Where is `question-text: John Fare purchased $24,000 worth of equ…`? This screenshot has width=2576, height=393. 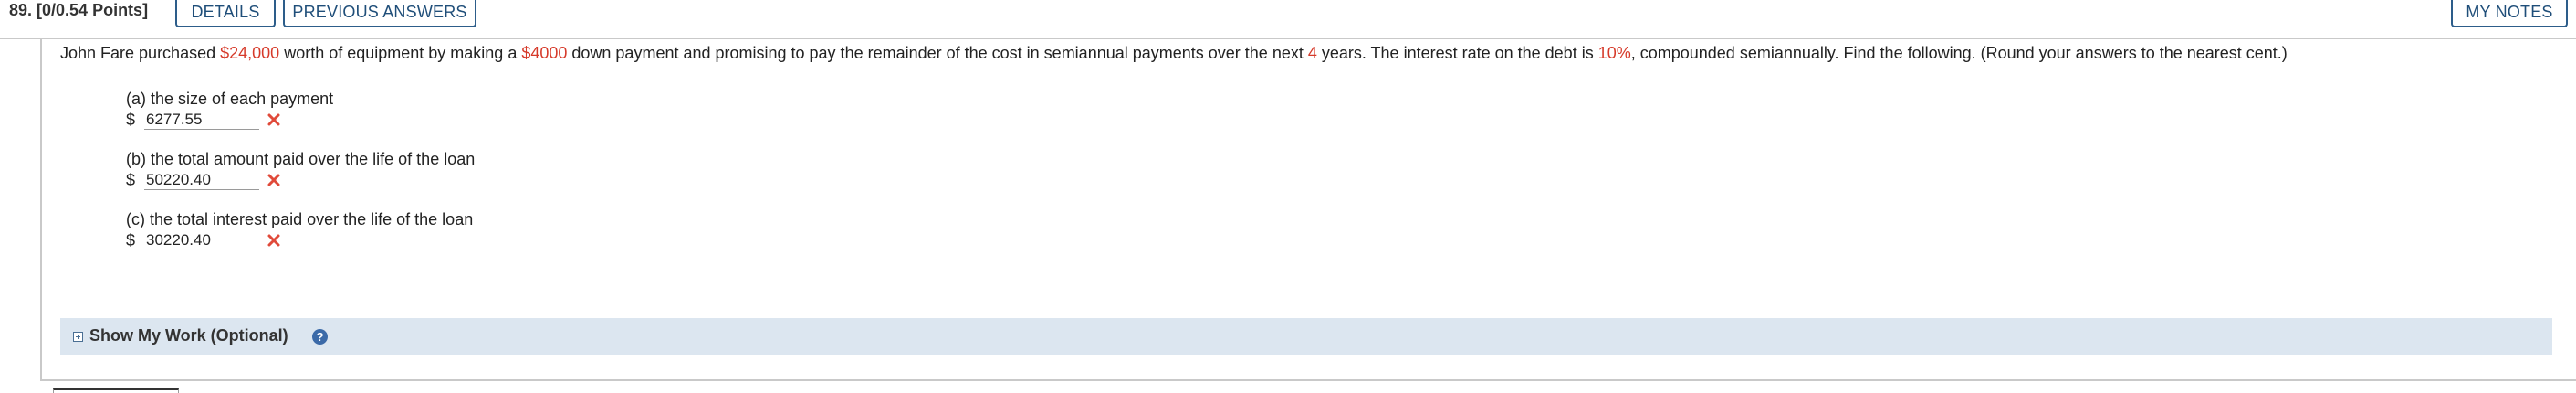
question-text: John Fare purchased $24,000 worth of equ… is located at coordinates (1306, 53).